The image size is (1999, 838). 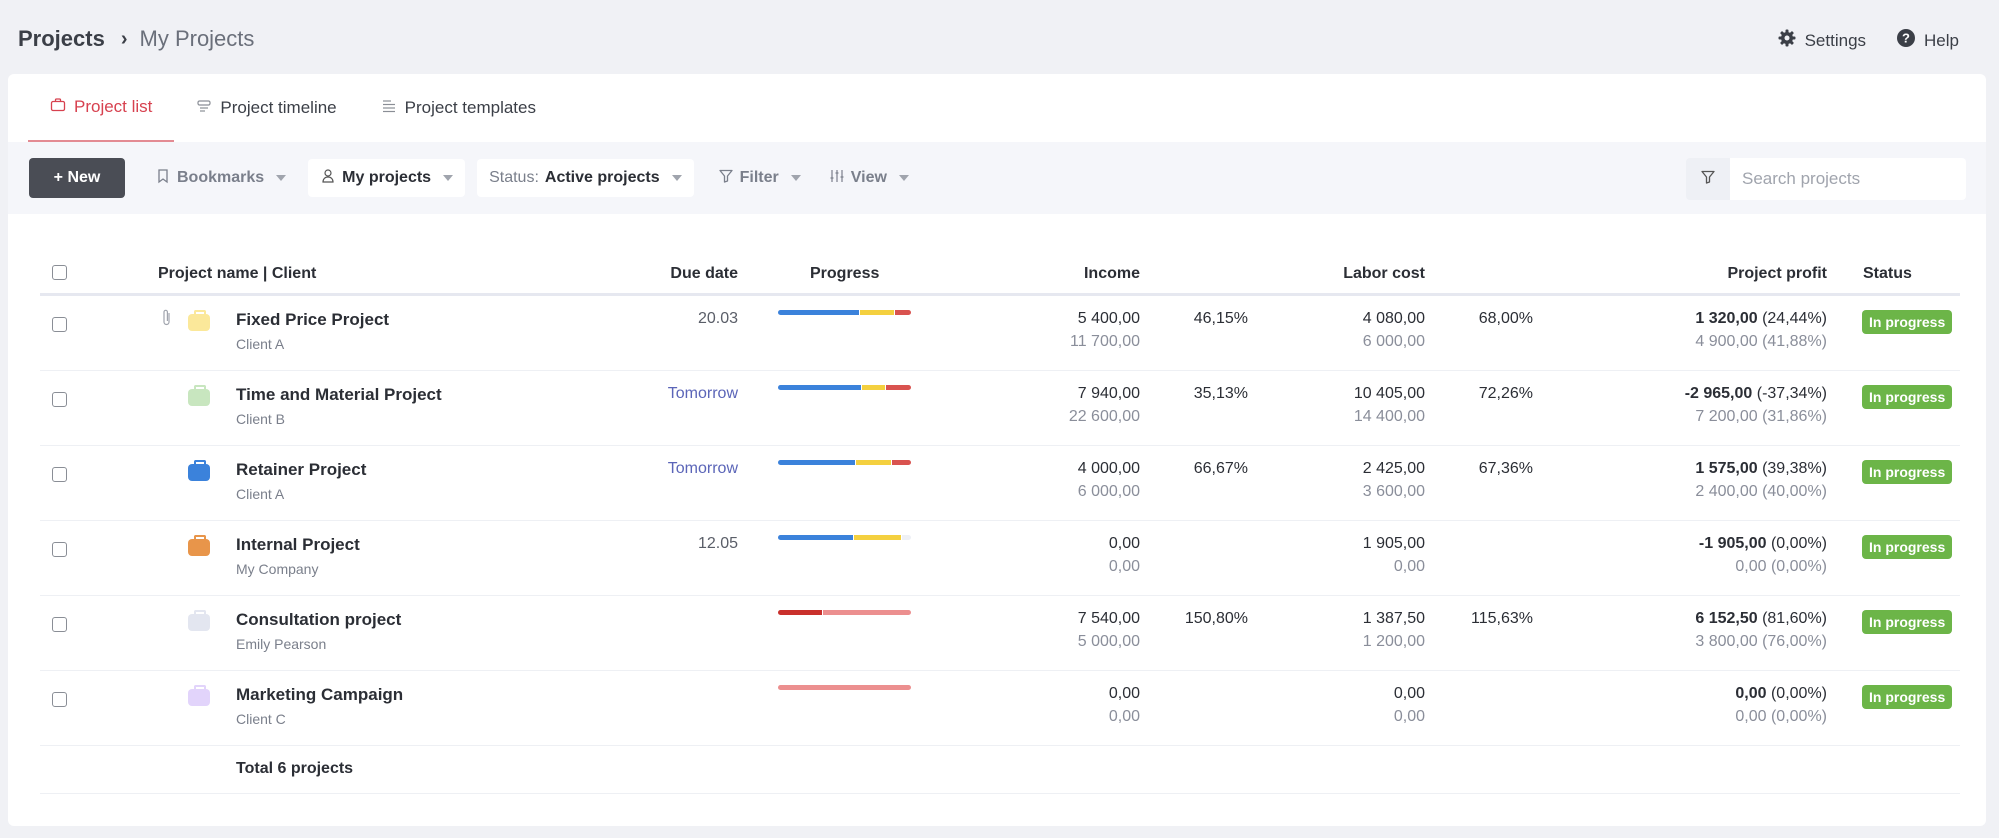 What do you see at coordinates (1505, 468) in the screenshot?
I see `labor-percent: 67,36%` at bounding box center [1505, 468].